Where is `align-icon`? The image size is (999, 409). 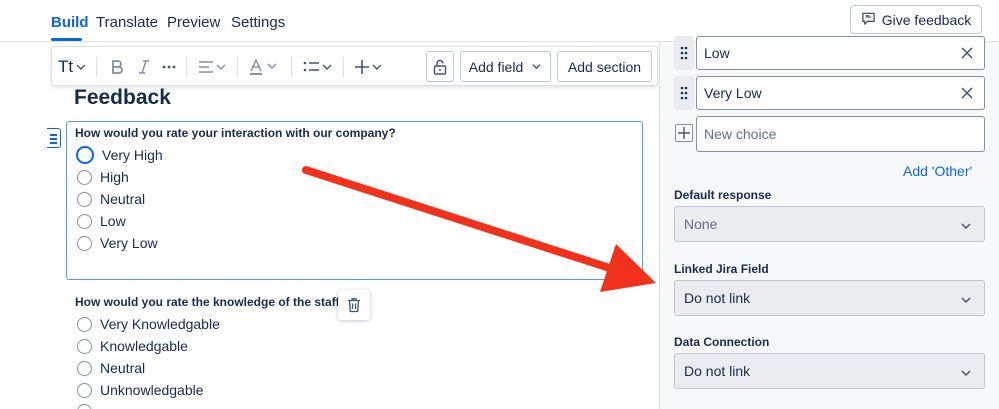
align-icon is located at coordinates (213, 67).